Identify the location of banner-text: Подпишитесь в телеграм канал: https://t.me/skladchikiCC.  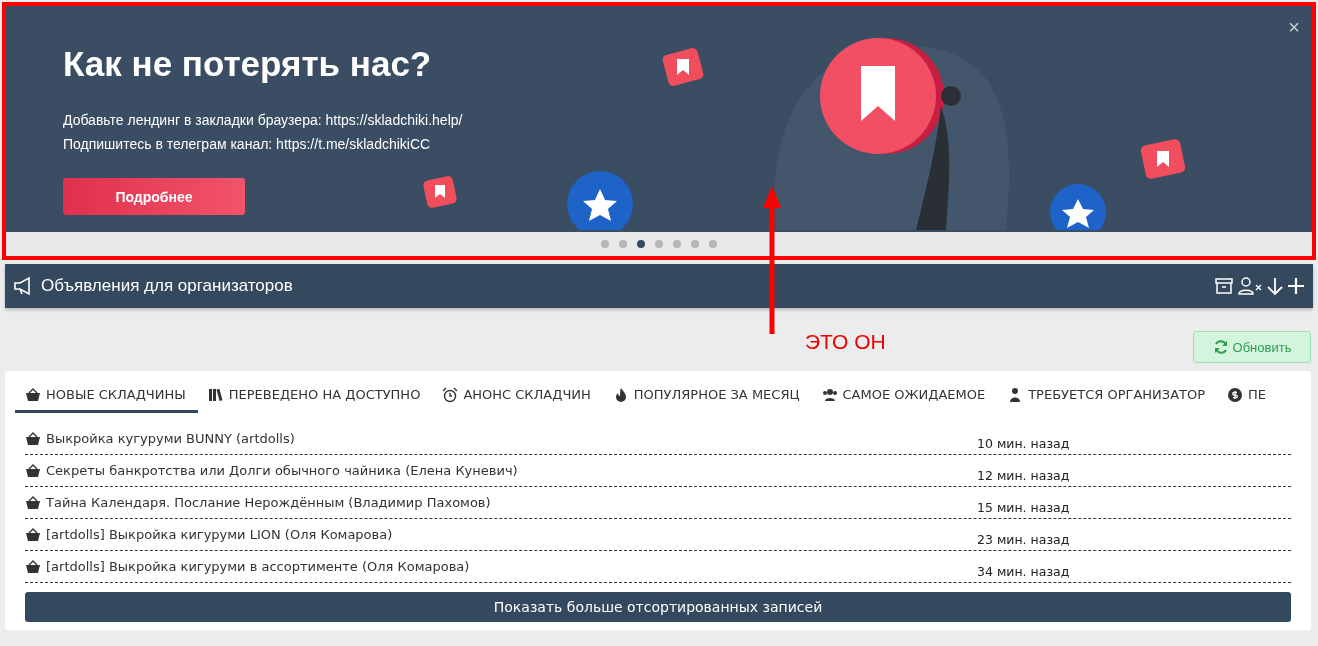
(247, 144).